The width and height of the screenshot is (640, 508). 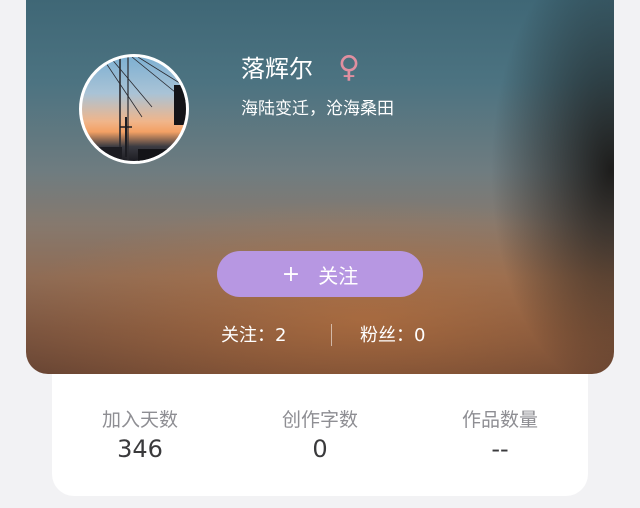 I want to click on avatar, so click(x=134, y=109).